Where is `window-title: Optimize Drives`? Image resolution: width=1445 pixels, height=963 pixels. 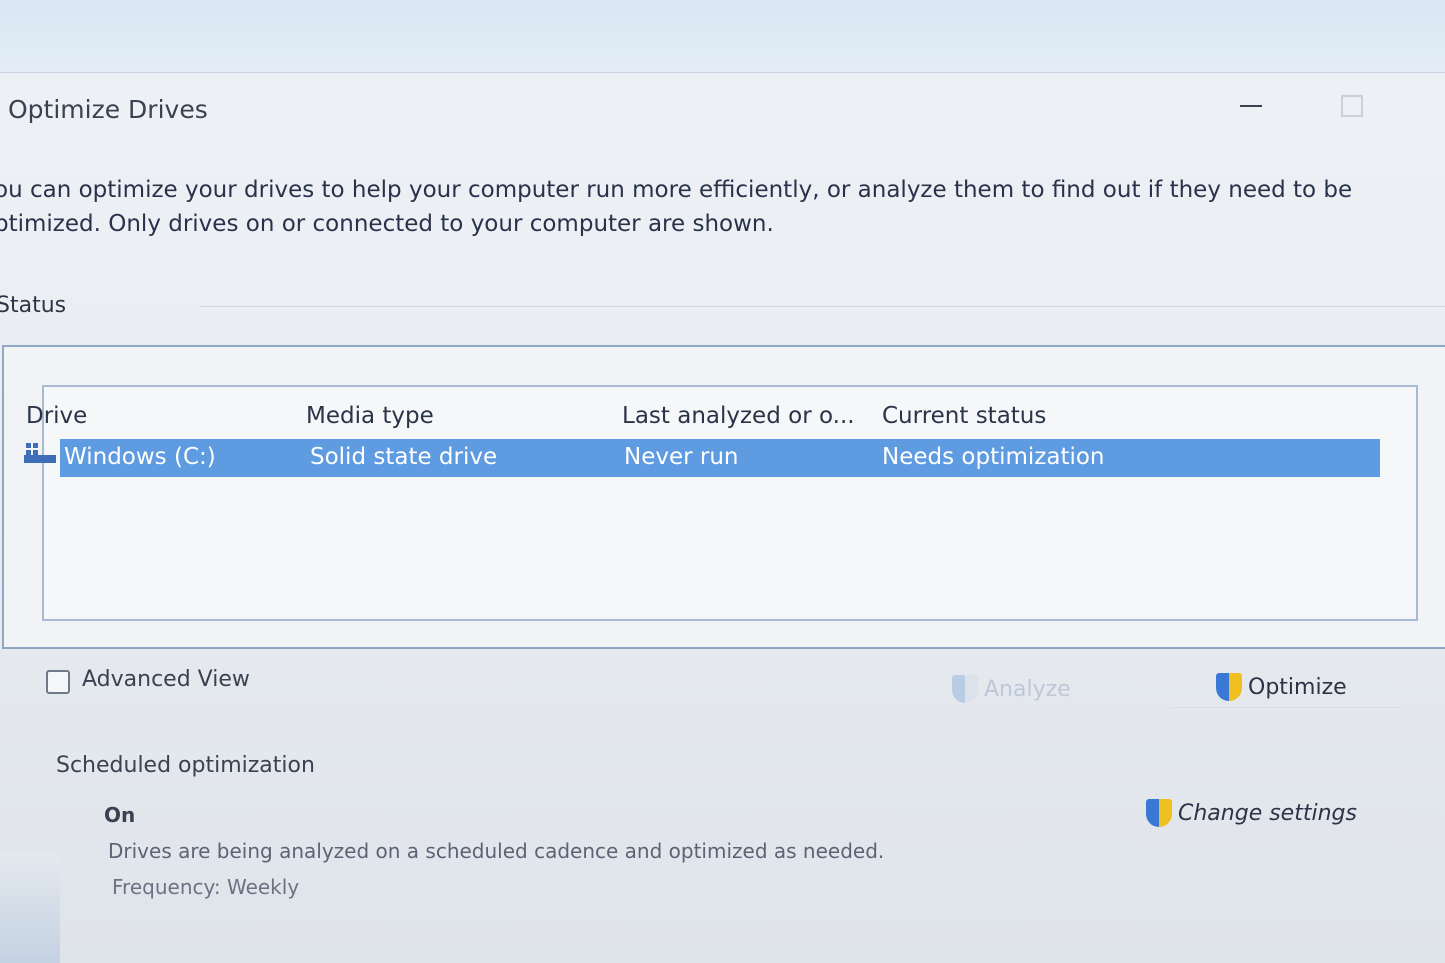 window-title: Optimize Drives is located at coordinates (108, 109).